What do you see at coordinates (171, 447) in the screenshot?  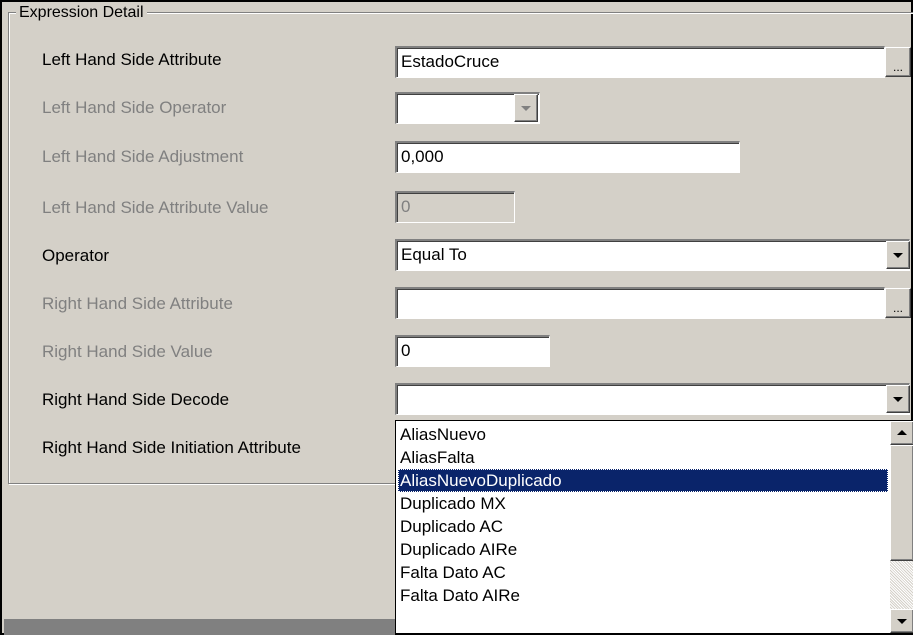 I see `rhs-initiation-label: Right Hand Side Initiation Attribute` at bounding box center [171, 447].